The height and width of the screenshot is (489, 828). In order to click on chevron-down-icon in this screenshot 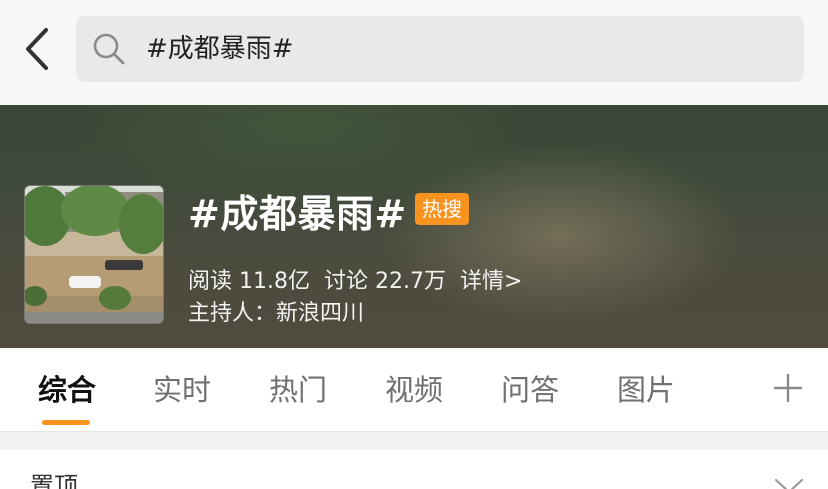, I will do `click(789, 483)`.